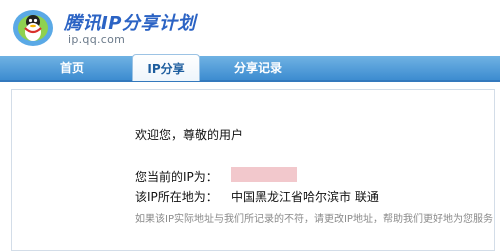 The height and width of the screenshot is (251, 500). Describe the element at coordinates (72, 68) in the screenshot. I see `tab-home: 首页` at that location.